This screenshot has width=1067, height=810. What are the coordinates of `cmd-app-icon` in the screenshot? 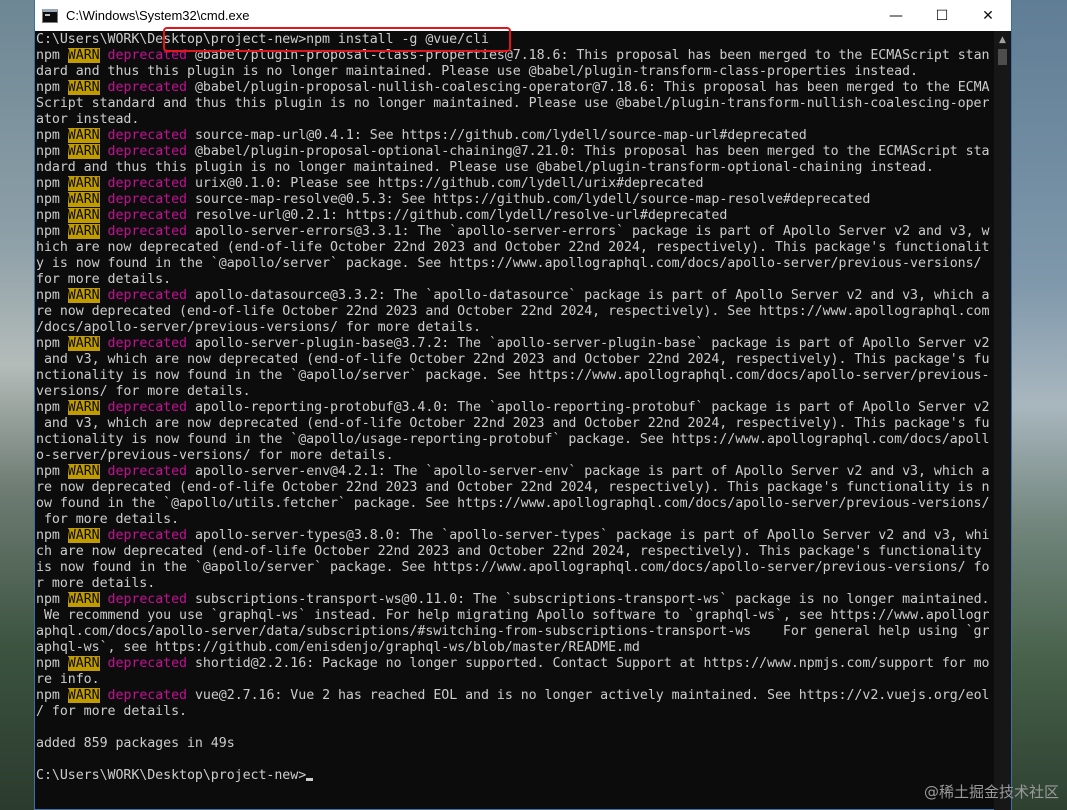 It's located at (50, 15).